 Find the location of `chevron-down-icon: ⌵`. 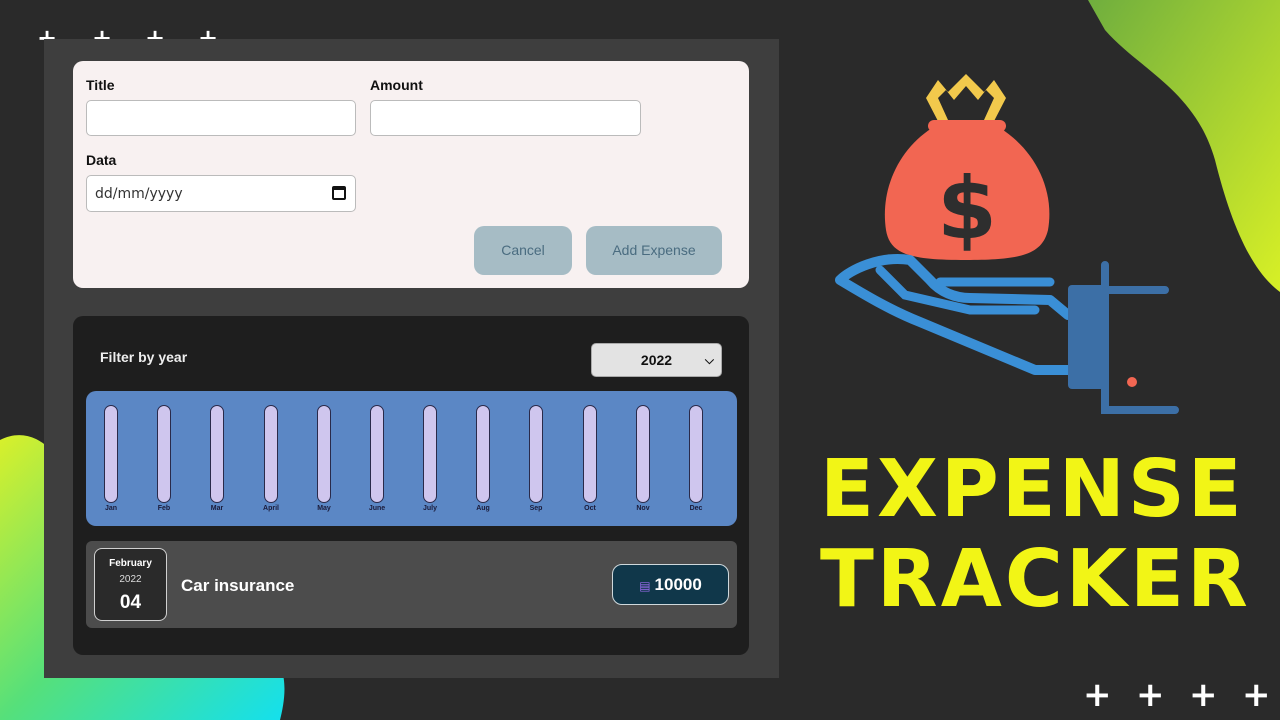

chevron-down-icon: ⌵ is located at coordinates (709, 360).